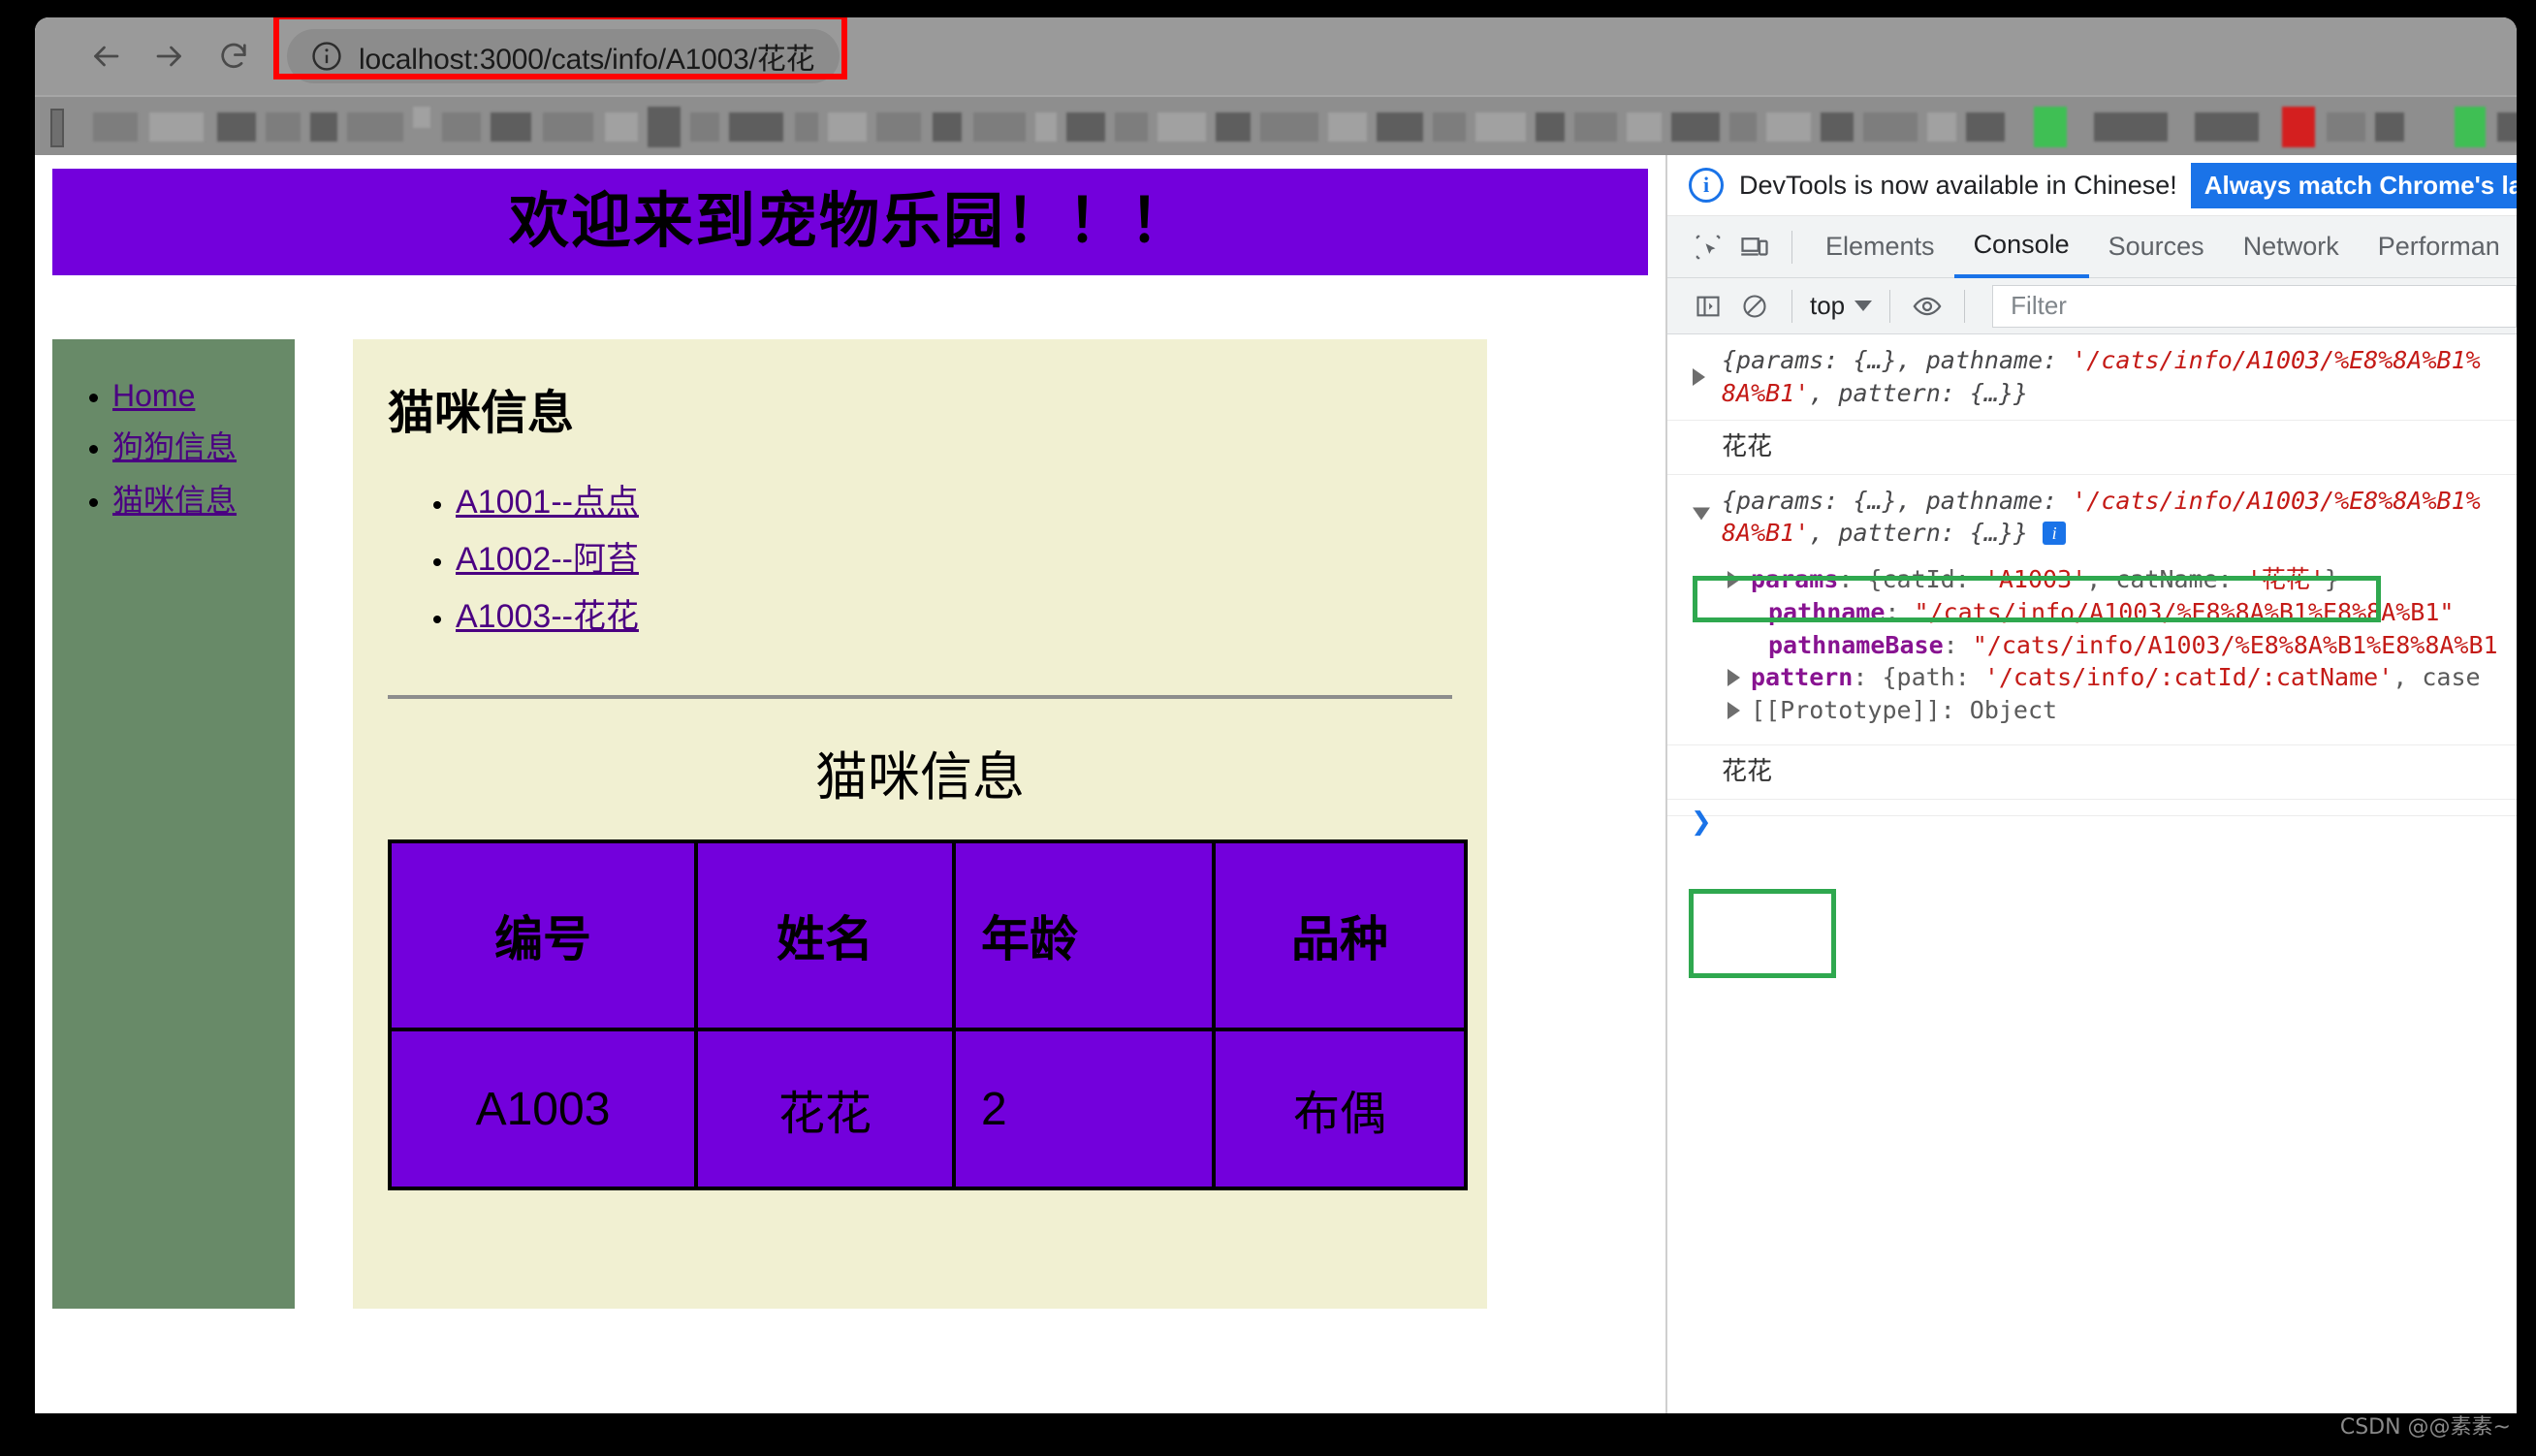  Describe the element at coordinates (2055, 534) in the screenshot. I see `info-badge-icon: i` at that location.